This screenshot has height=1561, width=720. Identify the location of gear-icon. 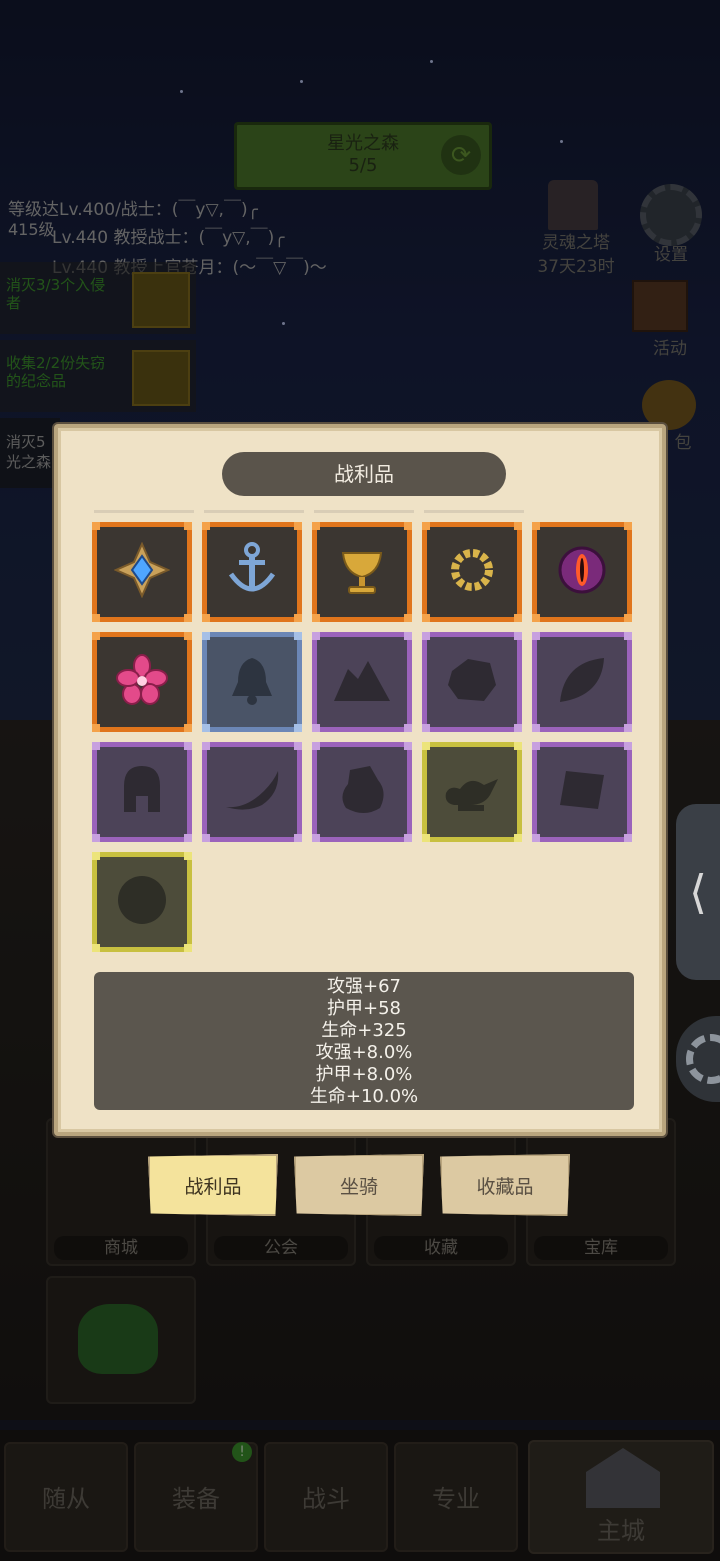
(703, 1059).